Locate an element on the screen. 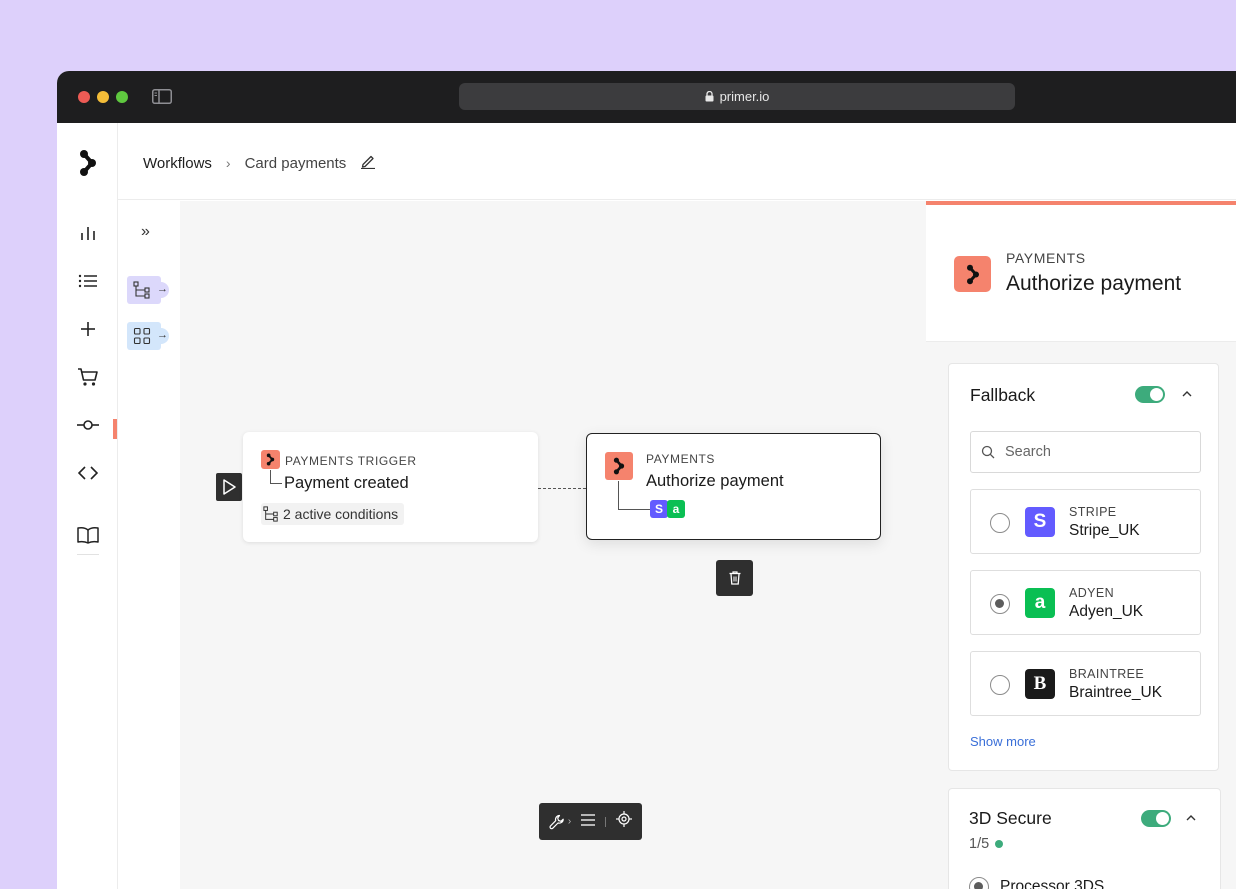 The width and height of the screenshot is (1236, 889). three-ds-toggle is located at coordinates (1156, 818).